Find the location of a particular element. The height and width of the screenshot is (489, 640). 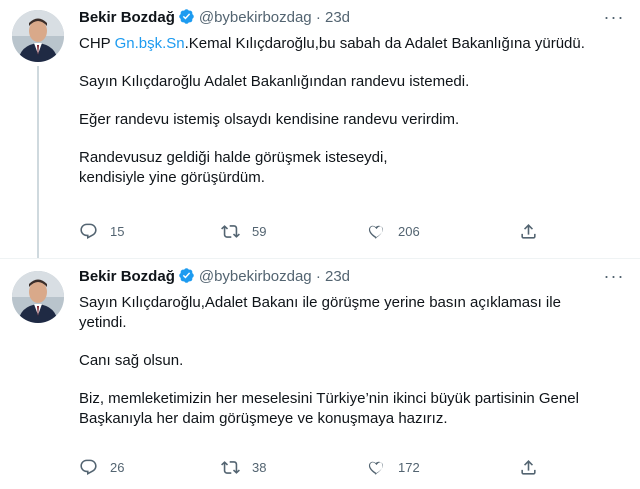

paragraph-2: Canı sağ olsun. is located at coordinates (131, 360).